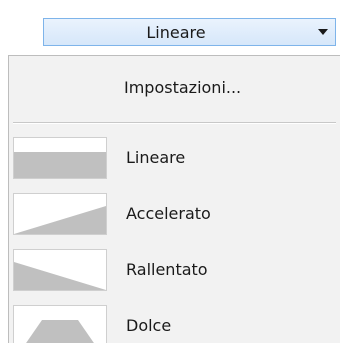 Image resolution: width=340 pixels, height=343 pixels. I want to click on menu-item-label: Rallentato, so click(167, 269).